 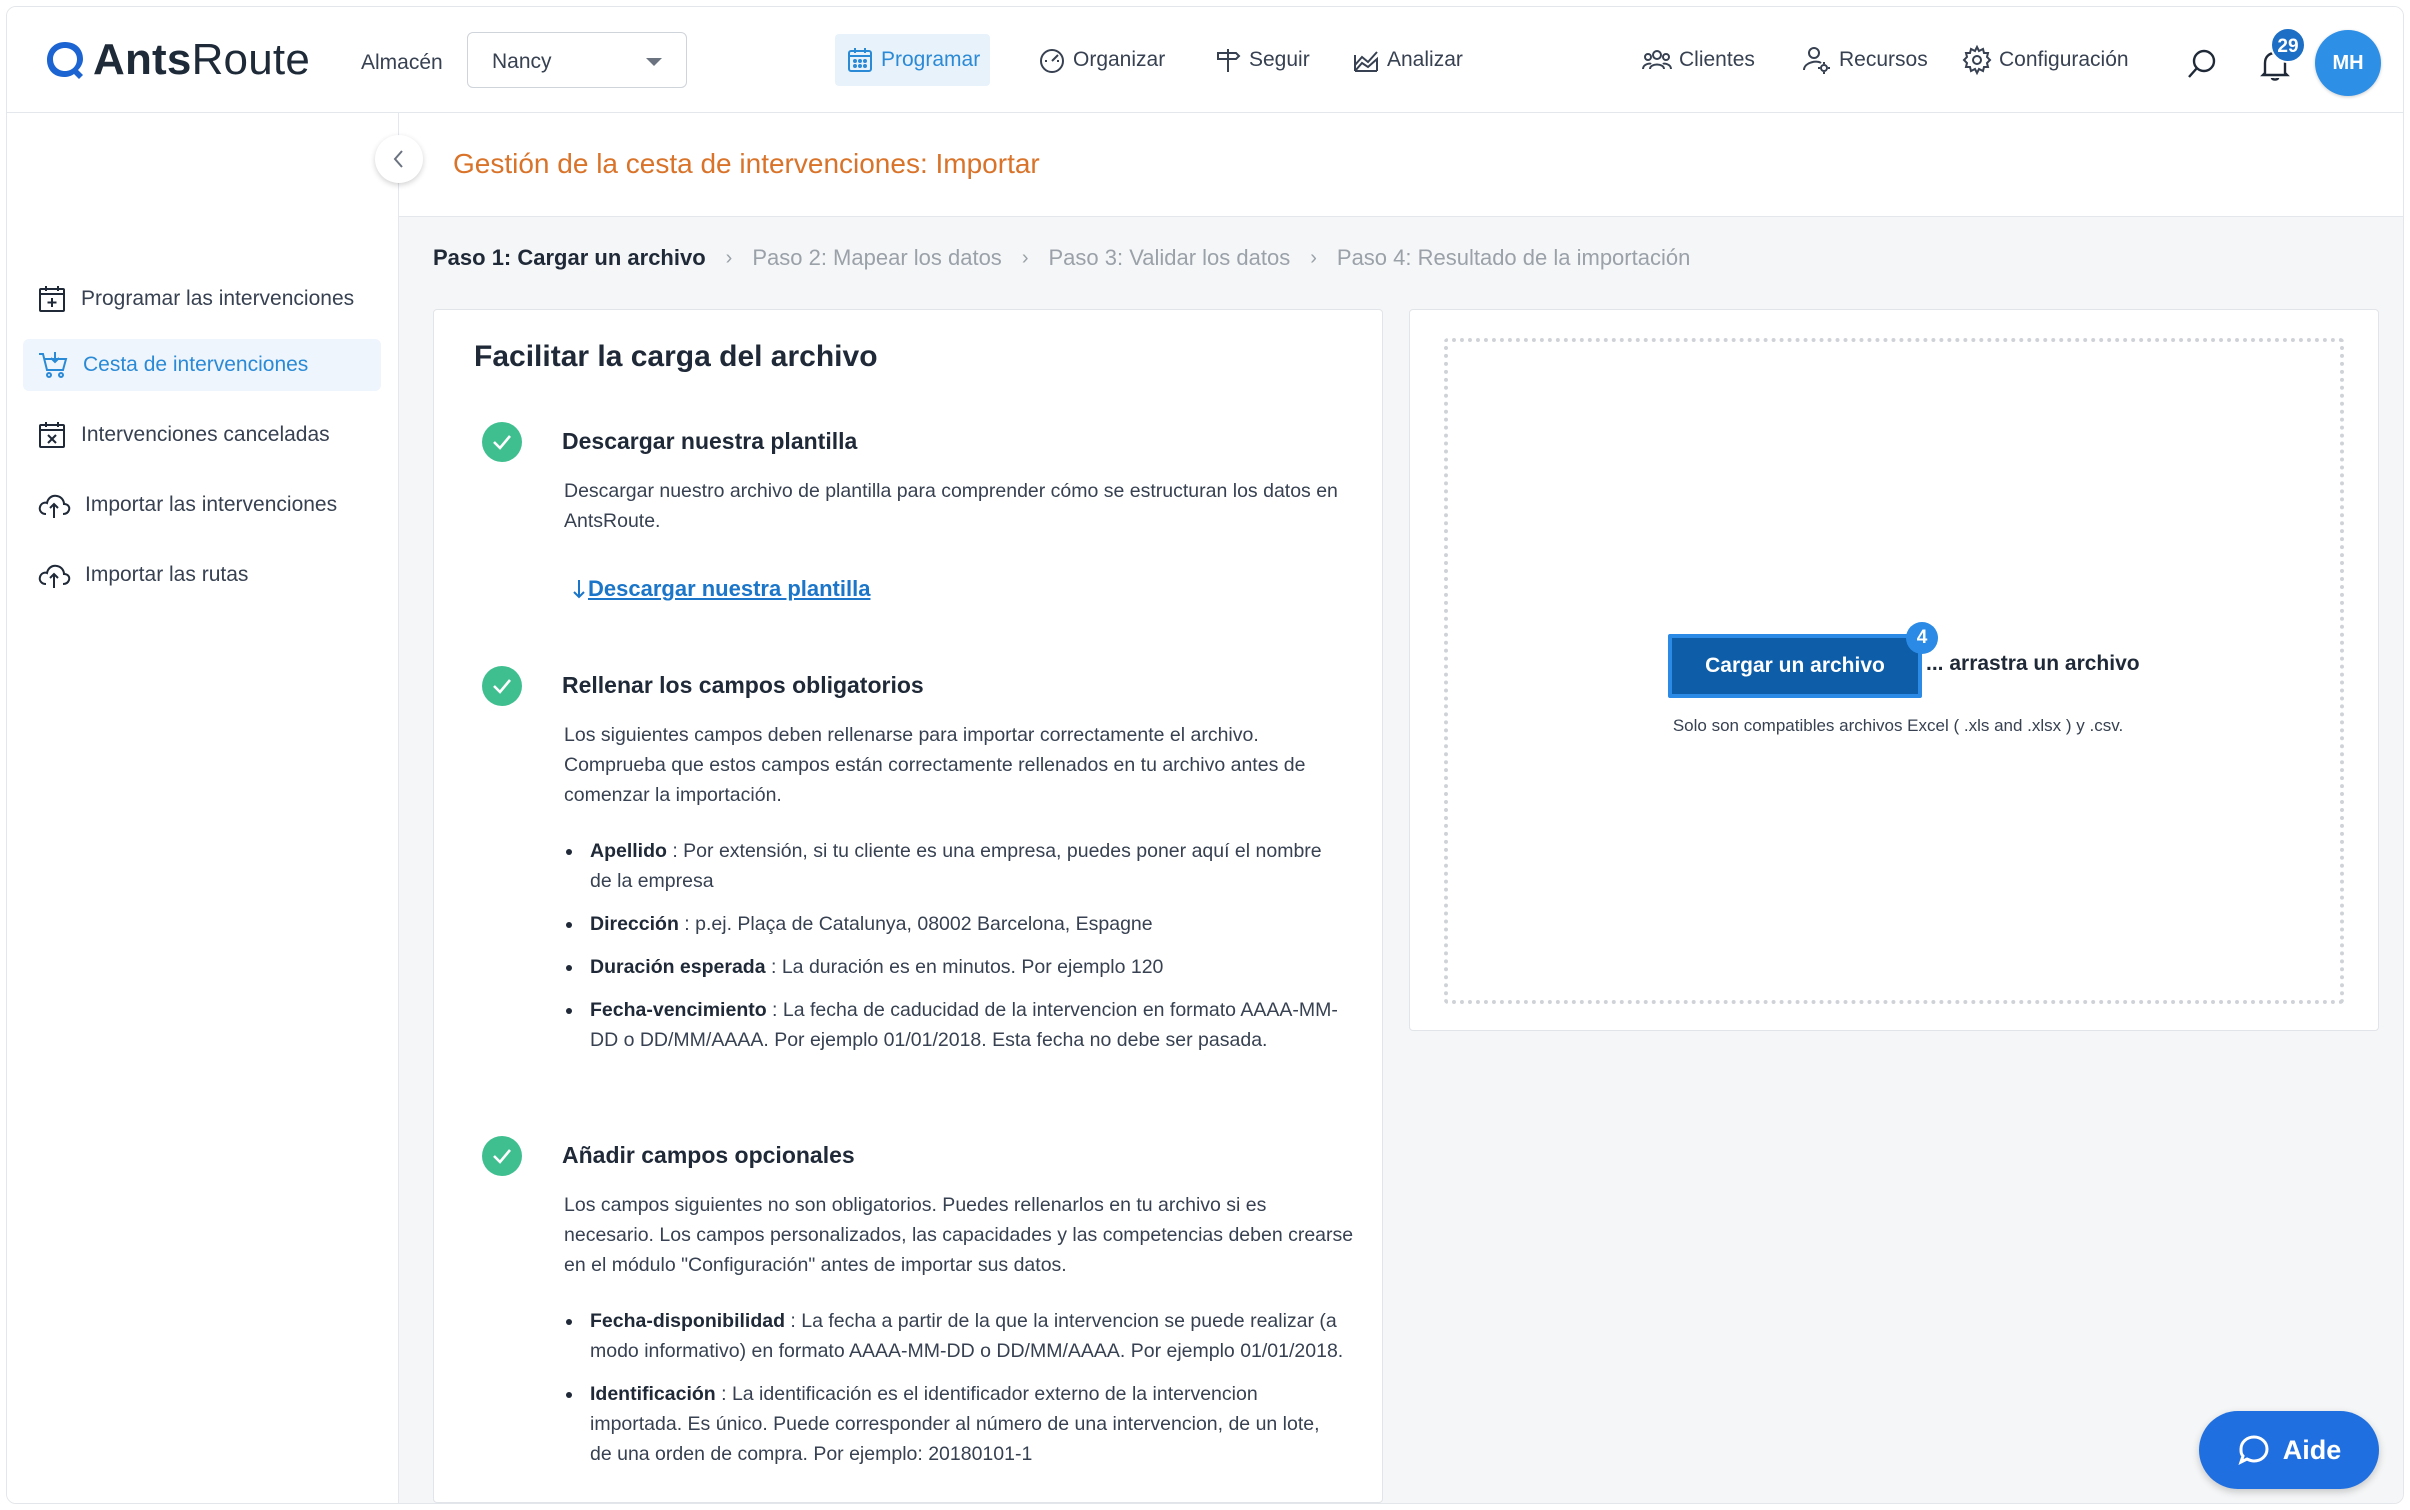 I want to click on nav-organizar-label: Organizar, so click(x=1119, y=59).